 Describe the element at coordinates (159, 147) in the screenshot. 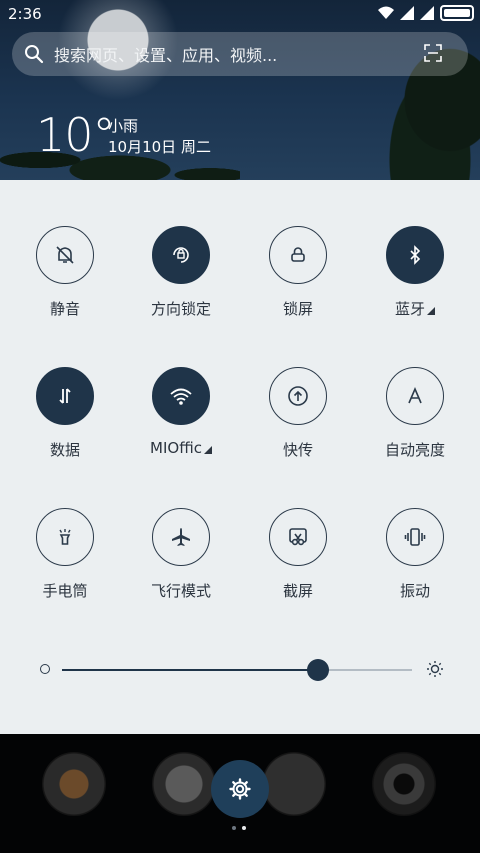

I see `weather-date: 10月10日 周二` at that location.